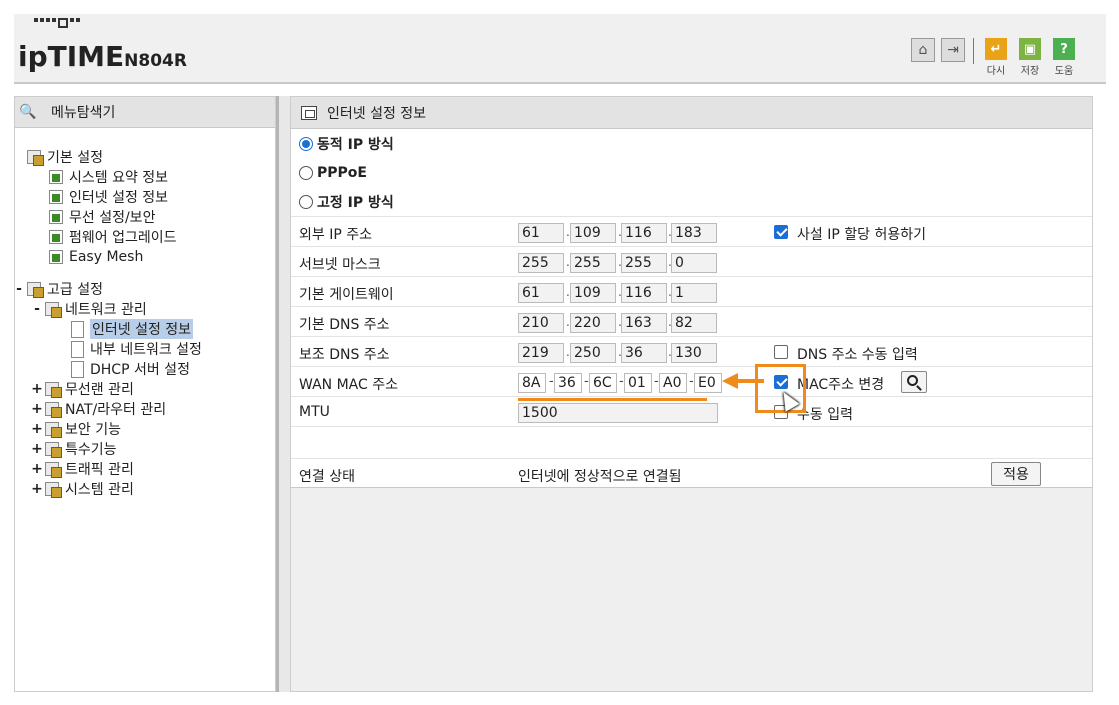 The width and height of the screenshot is (1119, 705). I want to click on wan-ip-octet-3: 116, so click(644, 233).